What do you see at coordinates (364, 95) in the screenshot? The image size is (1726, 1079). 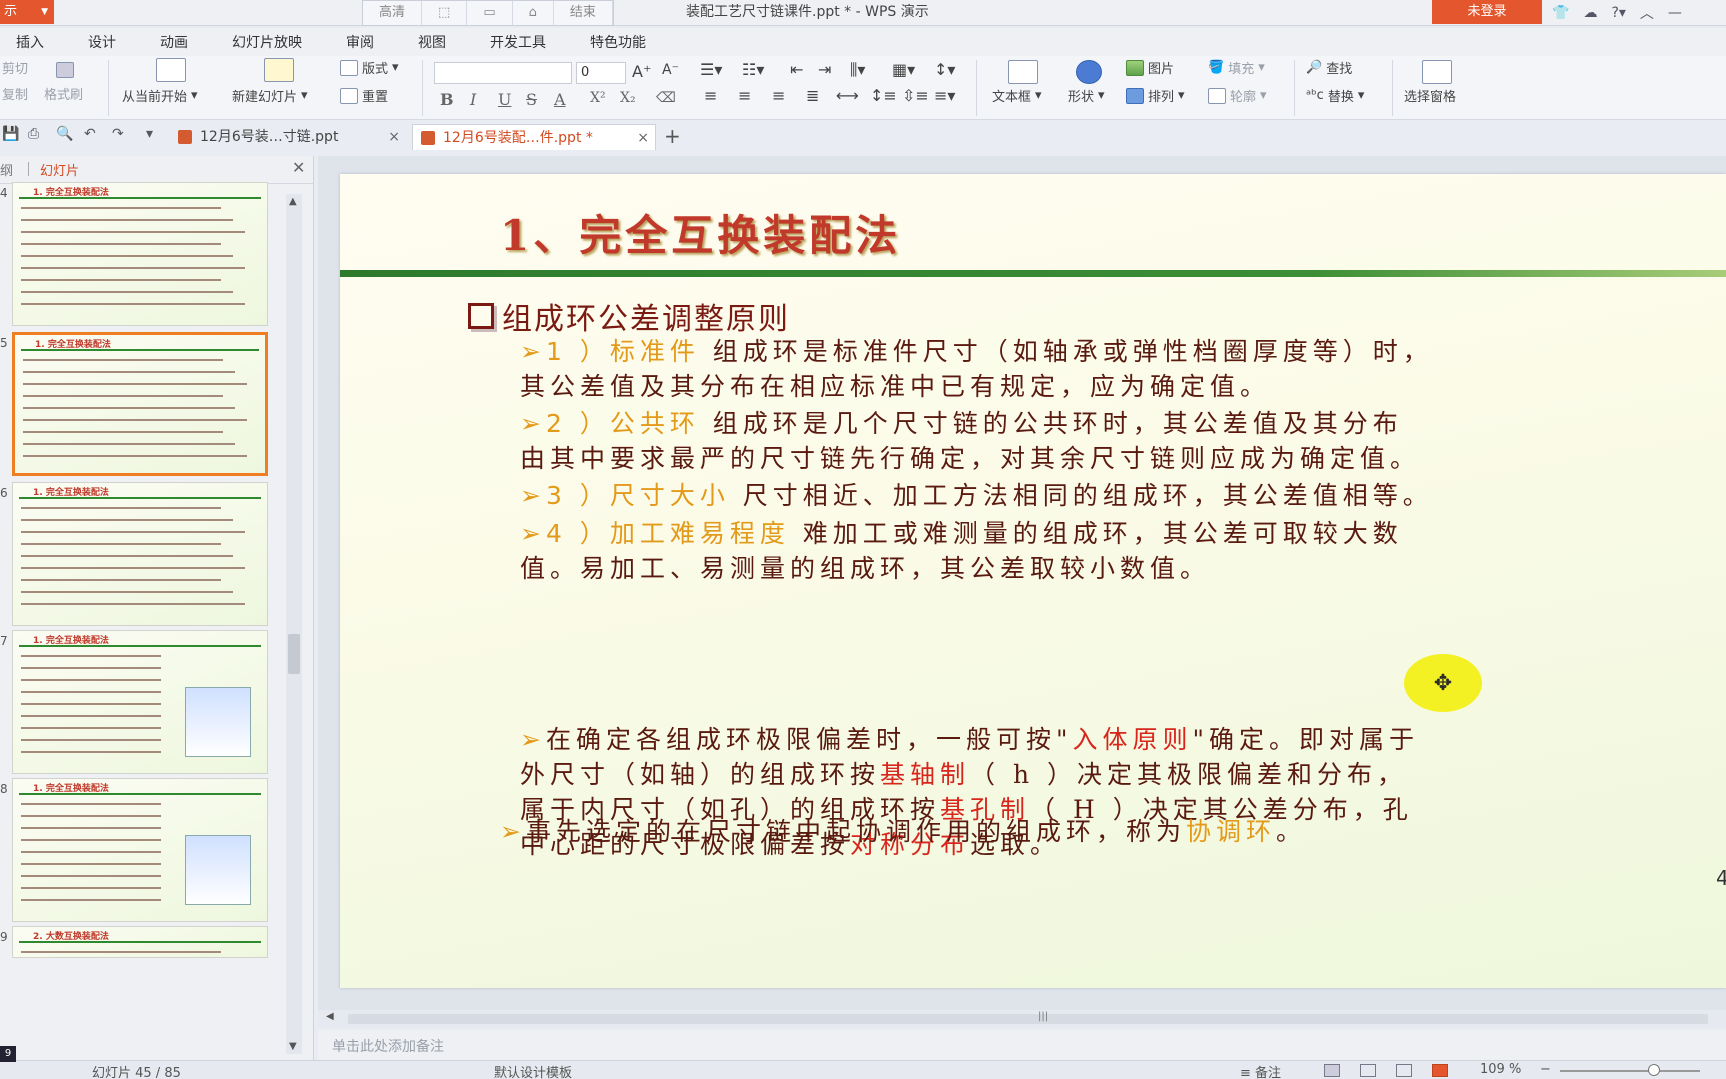 I see `reset-button: 重置` at bounding box center [364, 95].